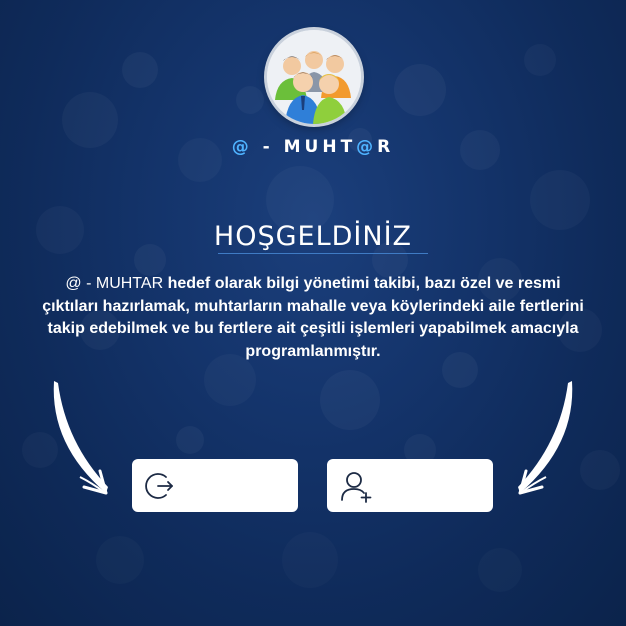 This screenshot has width=626, height=626. I want to click on welcome-underline, so click(323, 253).